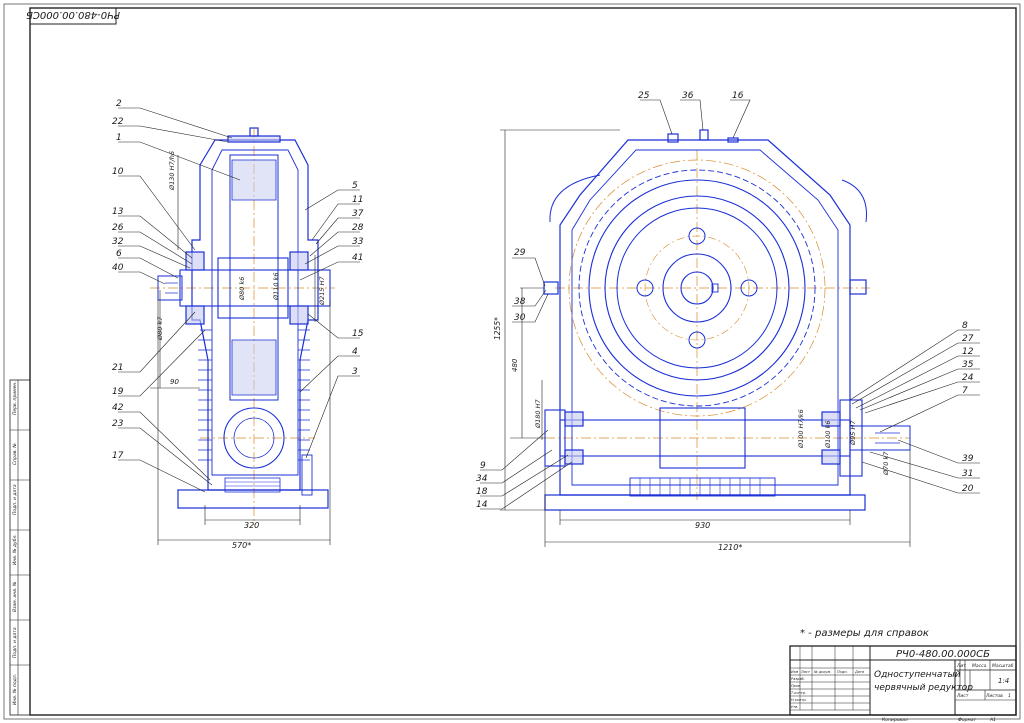 The height and width of the screenshot is (723, 1024). I want to click on dim-d-bearing: Ø110 k6, so click(276, 287).